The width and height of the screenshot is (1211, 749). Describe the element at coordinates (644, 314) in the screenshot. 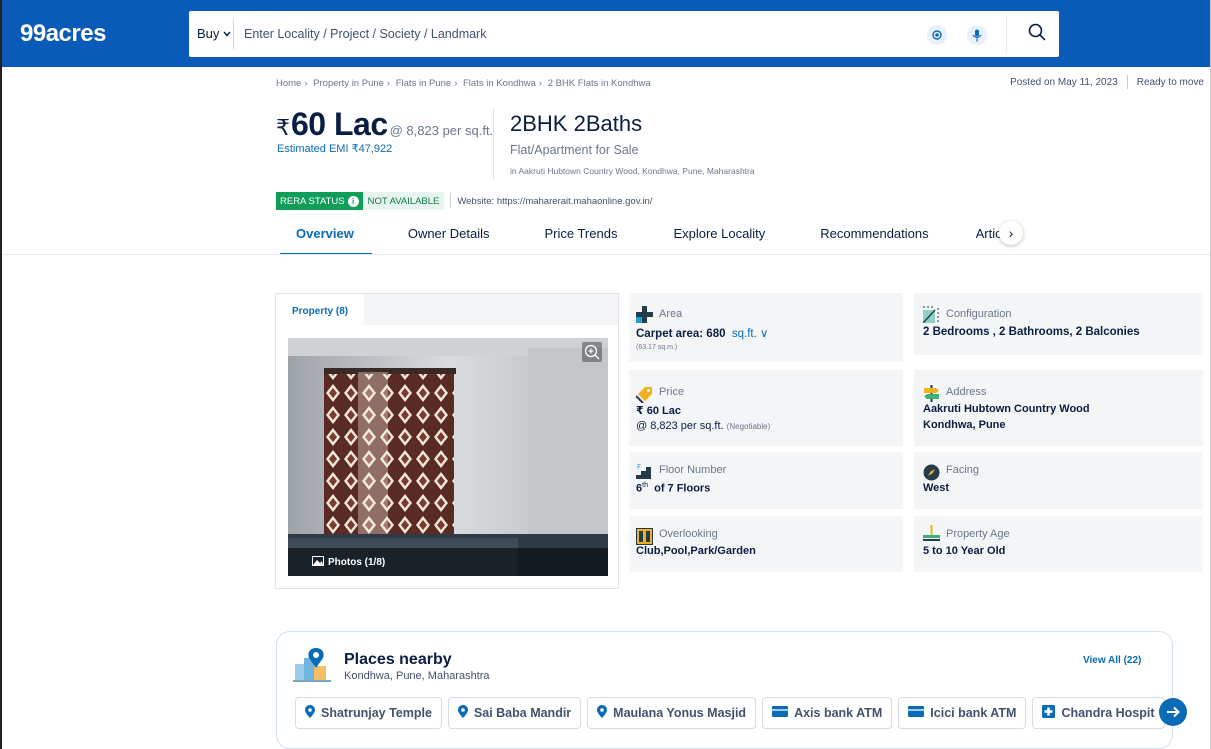

I see `area-icon` at that location.